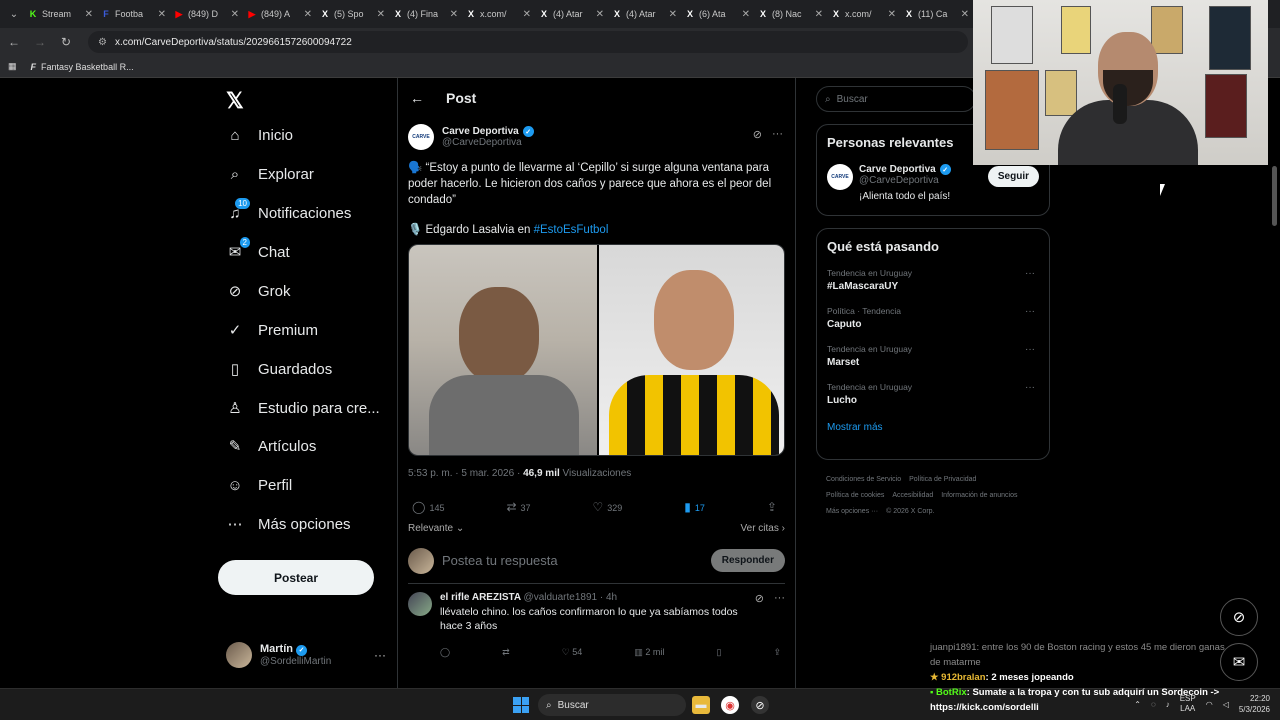 The image size is (1280, 720). Describe the element at coordinates (701, 705) in the screenshot. I see `file-explorer-icon: ▬` at that location.